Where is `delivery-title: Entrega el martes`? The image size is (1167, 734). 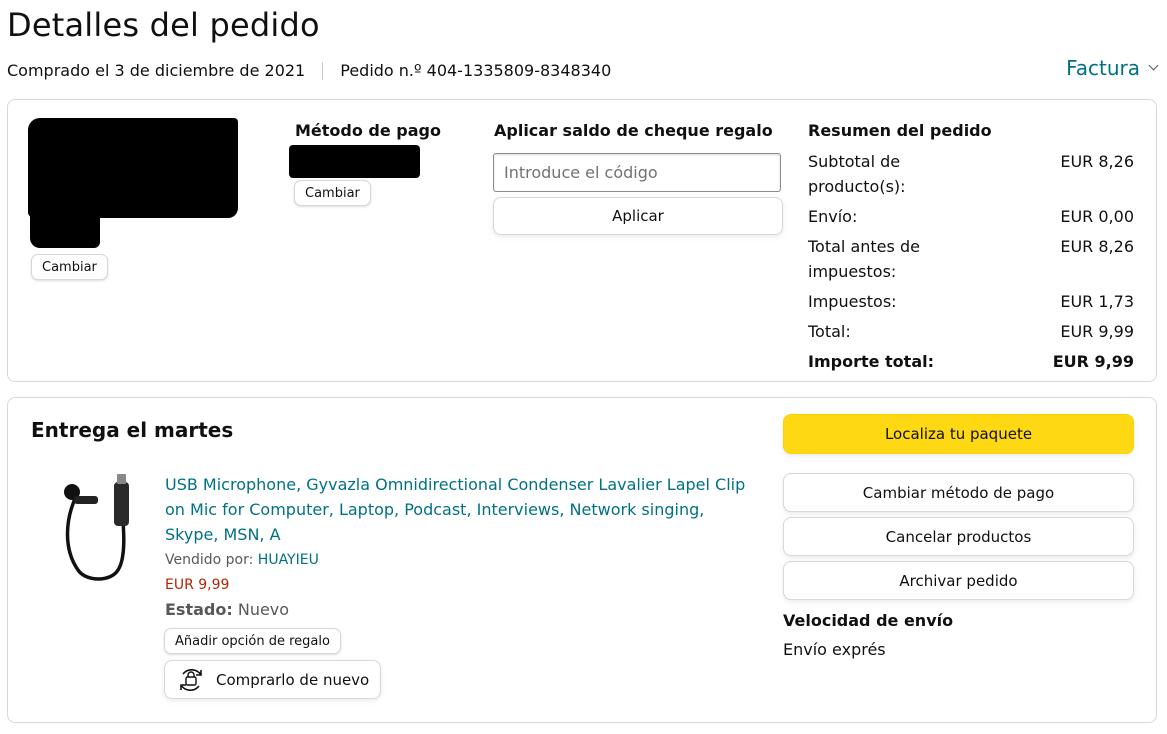
delivery-title: Entrega el martes is located at coordinates (132, 430).